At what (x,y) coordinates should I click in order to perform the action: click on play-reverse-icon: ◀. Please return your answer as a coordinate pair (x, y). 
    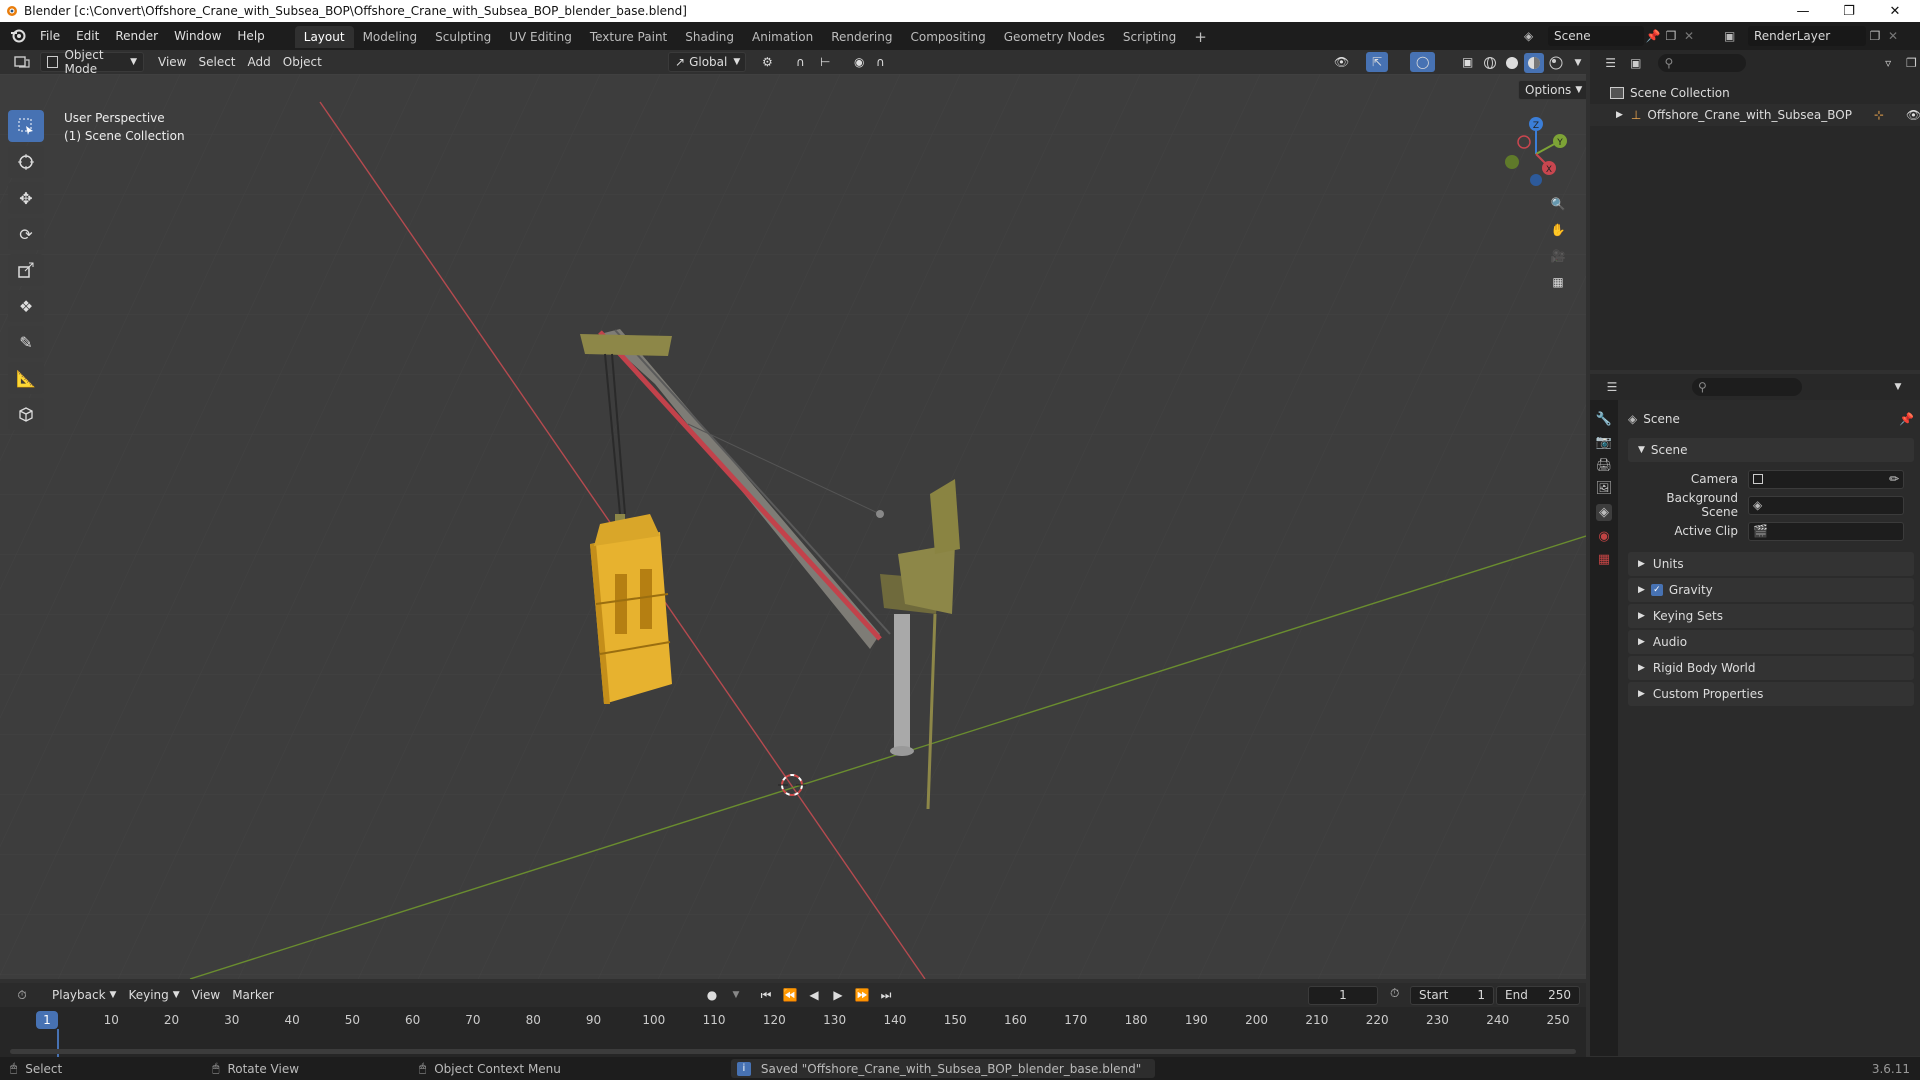
    Looking at the image, I should click on (814, 995).